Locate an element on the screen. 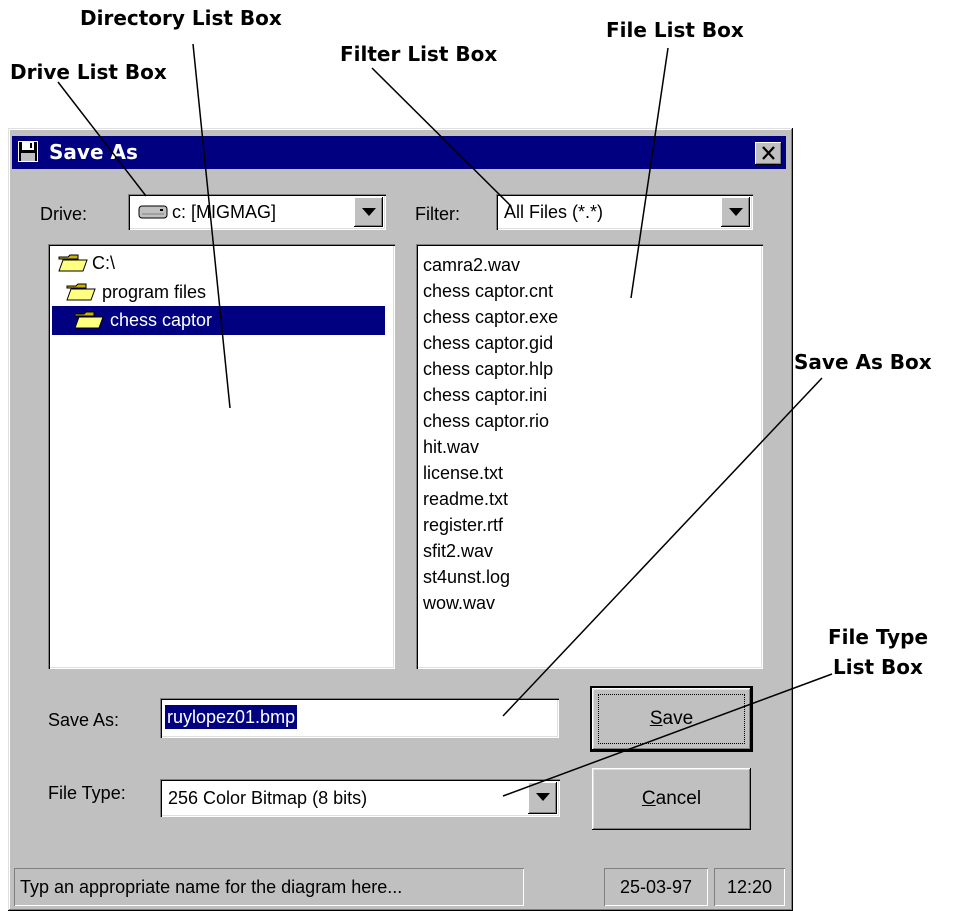 The width and height of the screenshot is (956, 911). directory-callout-line is located at coordinates (211, 226).